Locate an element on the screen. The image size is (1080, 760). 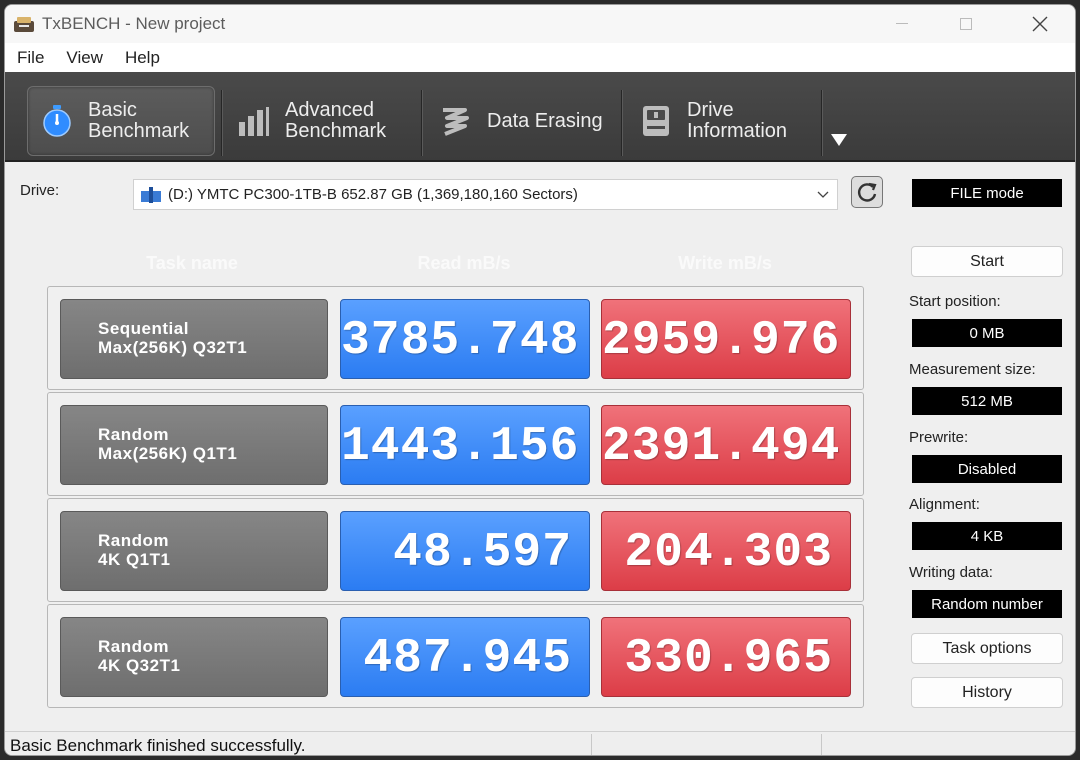
write-value: 330.965 is located at coordinates (726, 657).